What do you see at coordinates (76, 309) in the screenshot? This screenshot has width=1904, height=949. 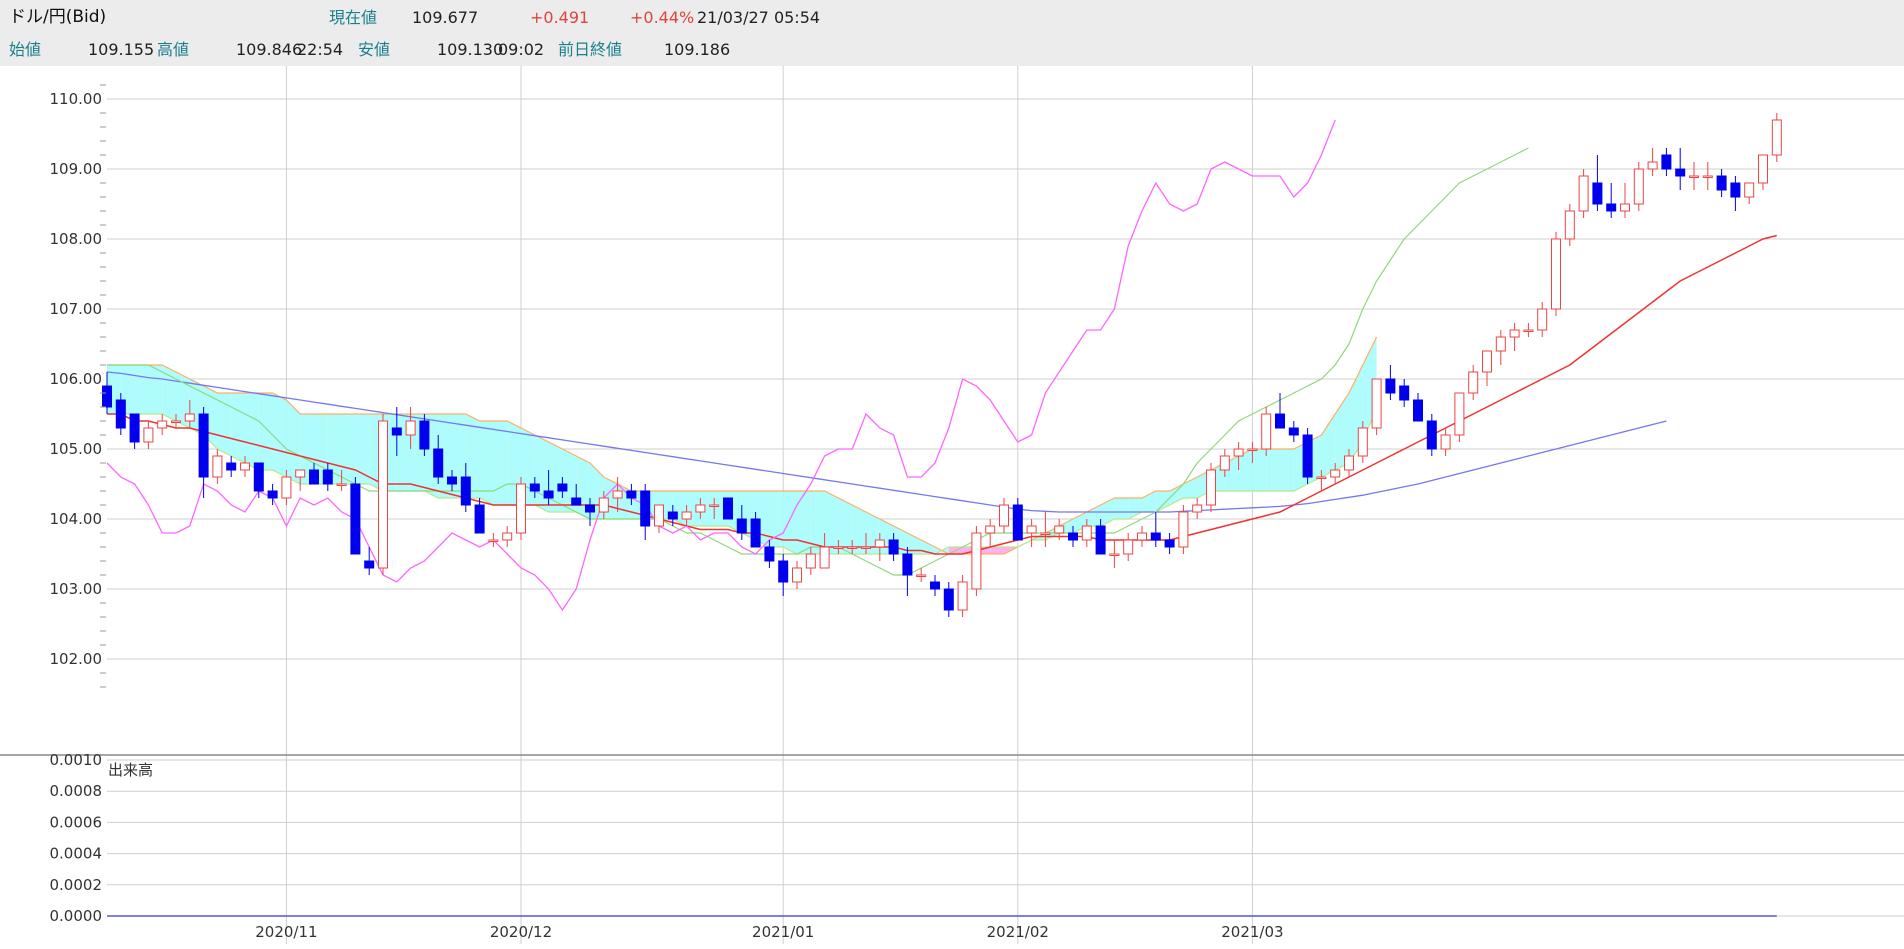 I see `price-tick-label: 107.00` at bounding box center [76, 309].